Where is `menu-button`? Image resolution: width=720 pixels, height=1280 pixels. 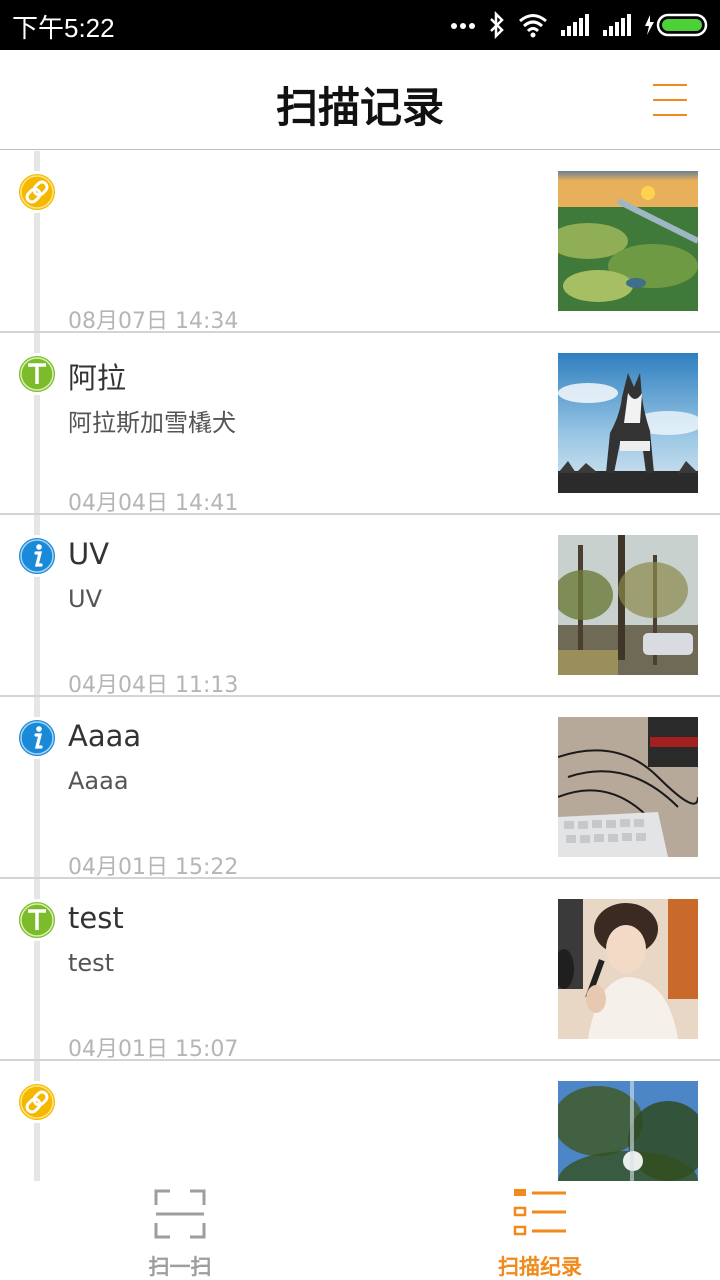
menu-button is located at coordinates (670, 100).